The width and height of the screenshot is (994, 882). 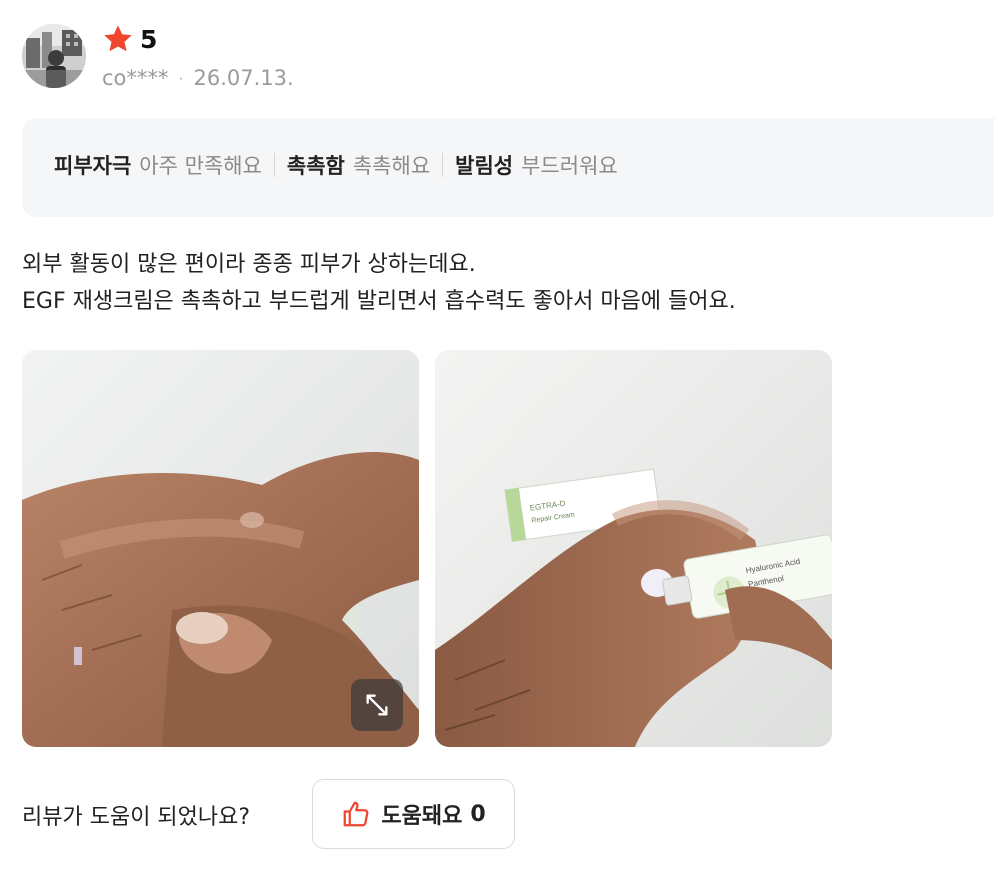 What do you see at coordinates (356, 814) in the screenshot?
I see `thumbs-up-icon` at bounding box center [356, 814].